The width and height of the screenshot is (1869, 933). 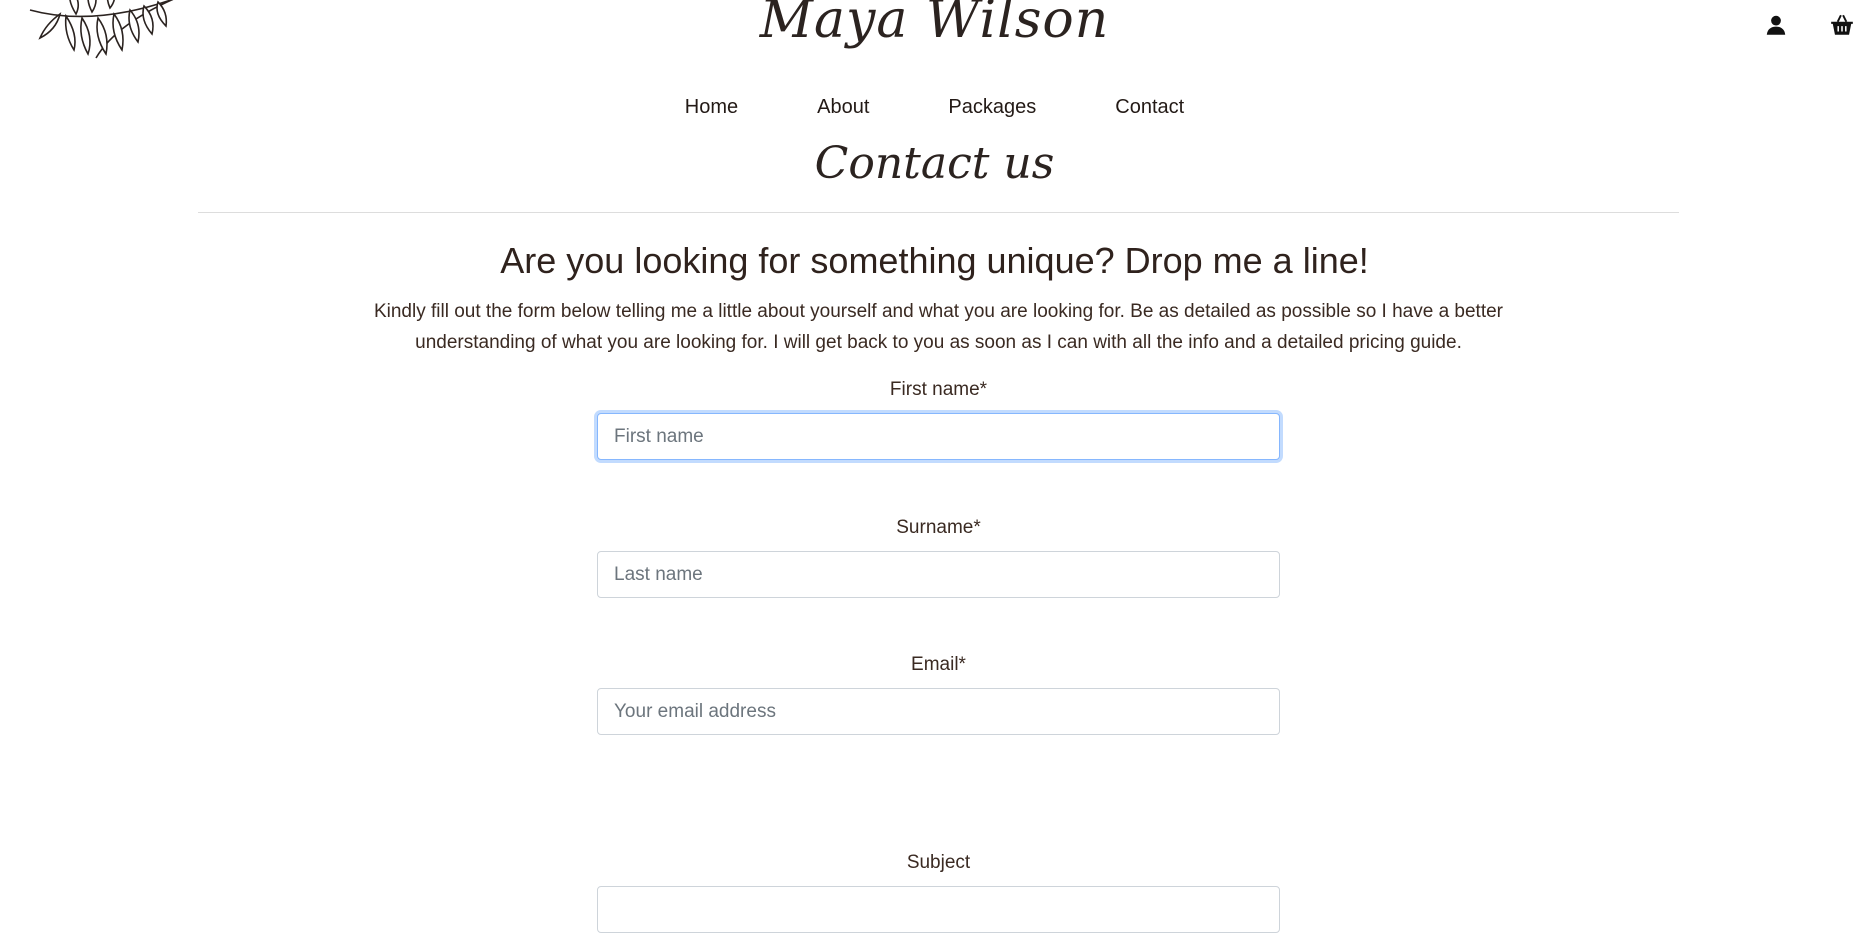 What do you see at coordinates (1842, 25) in the screenshot?
I see `basket-icon` at bounding box center [1842, 25].